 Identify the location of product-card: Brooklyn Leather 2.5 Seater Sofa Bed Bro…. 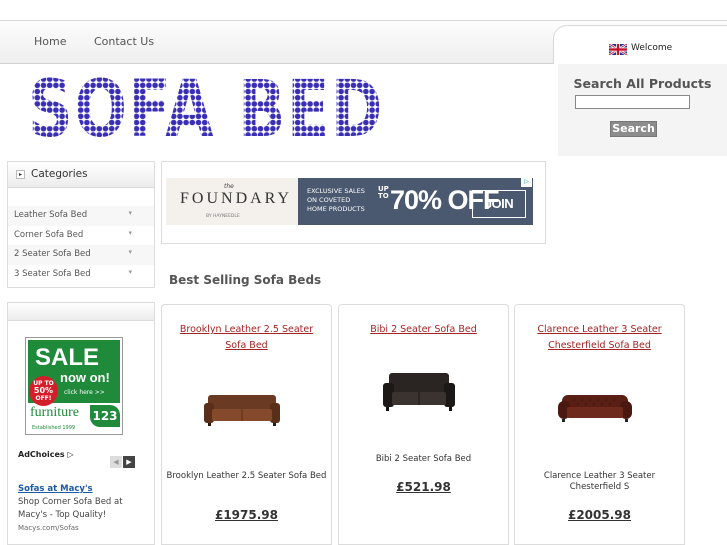
(246, 424).